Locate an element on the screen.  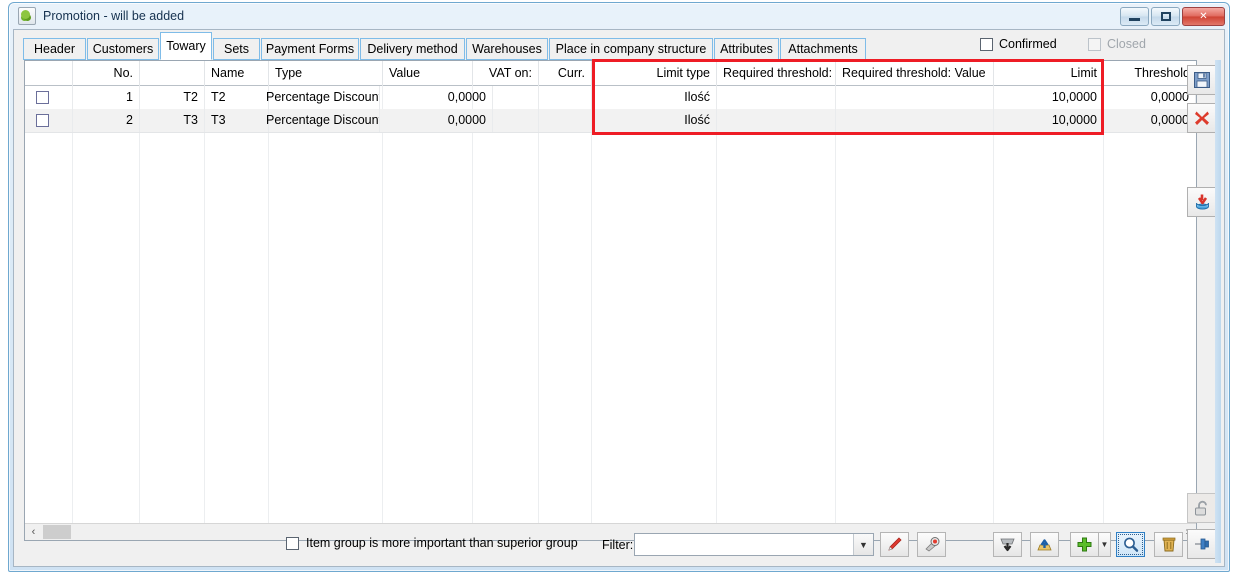
trash-icon is located at coordinates (1168, 544).